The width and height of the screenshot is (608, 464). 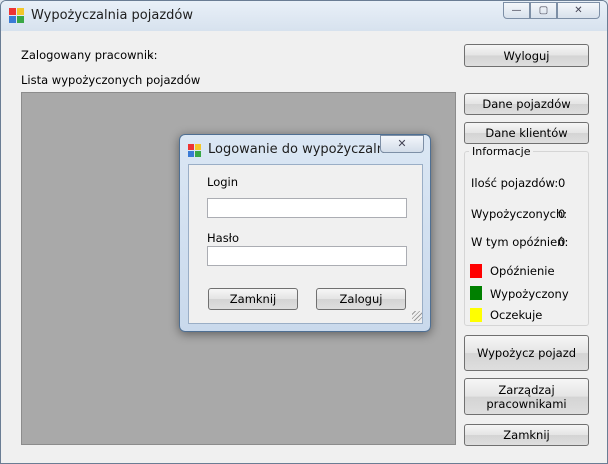 I want to click on dialog-close-button: ✕, so click(x=402, y=144).